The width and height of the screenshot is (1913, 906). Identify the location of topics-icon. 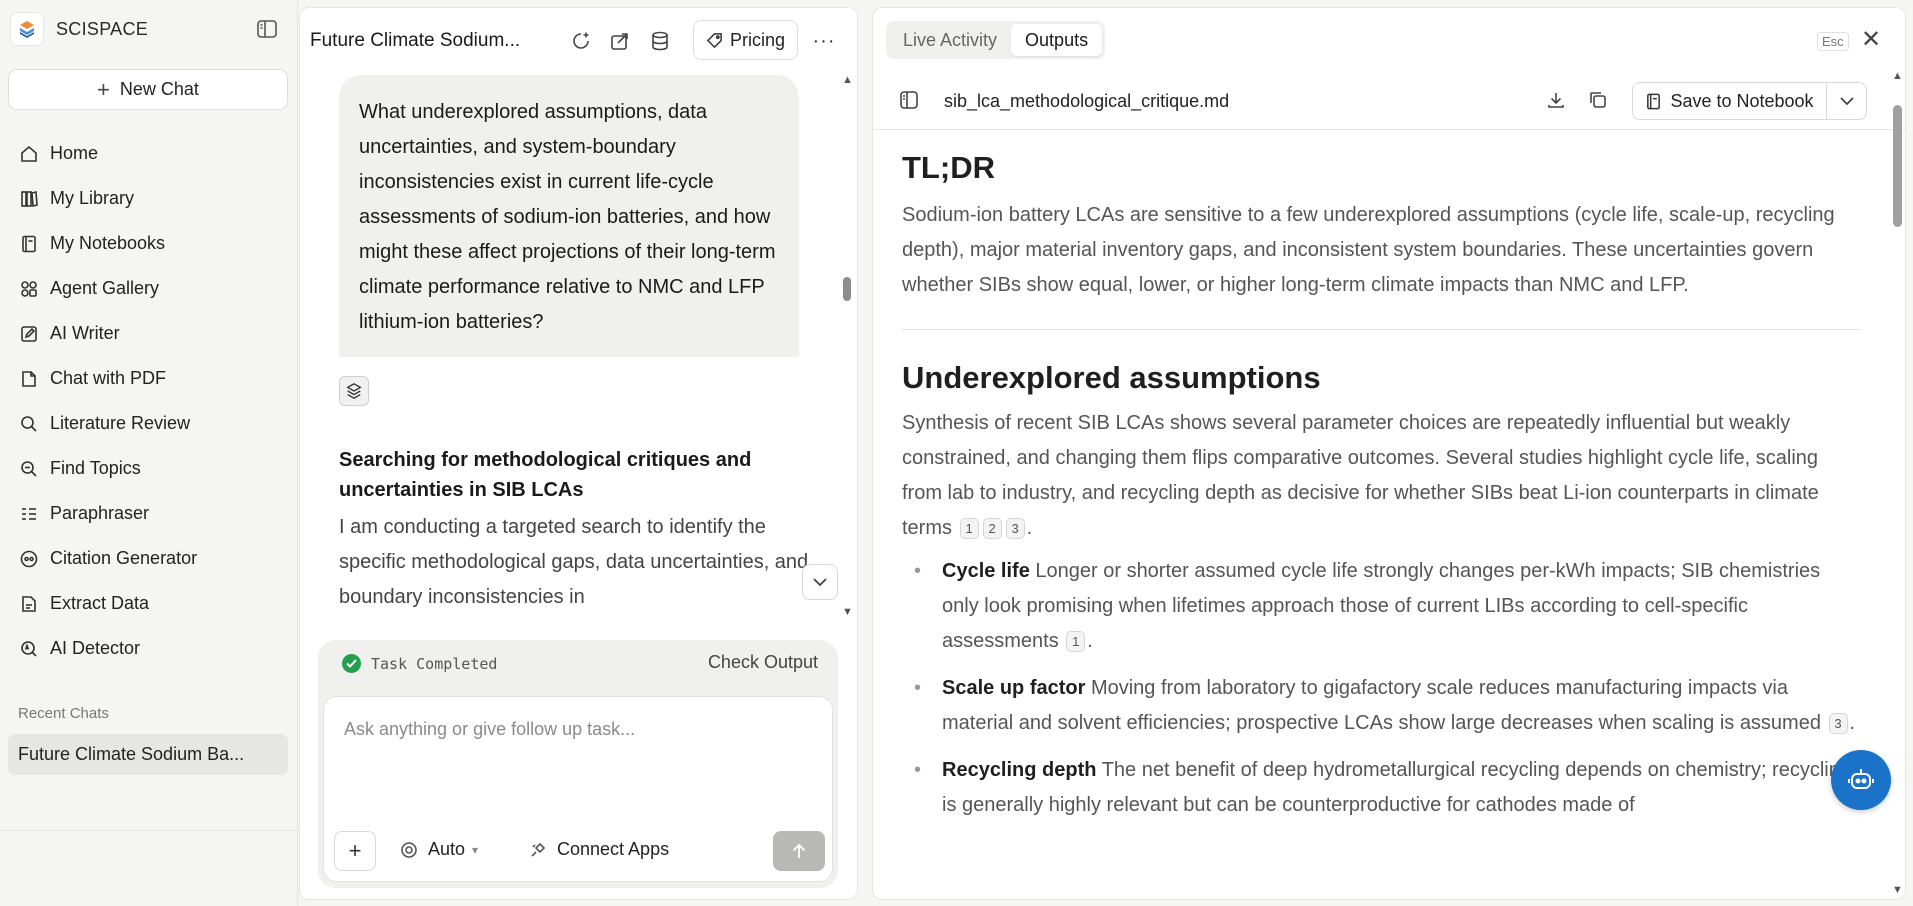
(29, 469).